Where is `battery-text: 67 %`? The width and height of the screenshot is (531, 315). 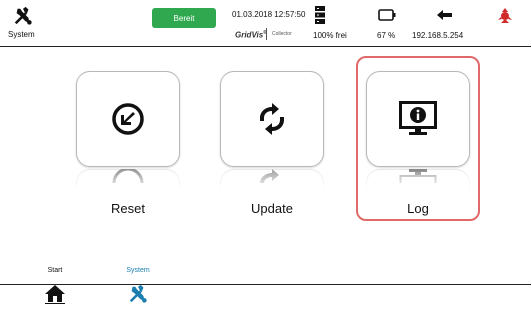 battery-text: 67 % is located at coordinates (386, 35).